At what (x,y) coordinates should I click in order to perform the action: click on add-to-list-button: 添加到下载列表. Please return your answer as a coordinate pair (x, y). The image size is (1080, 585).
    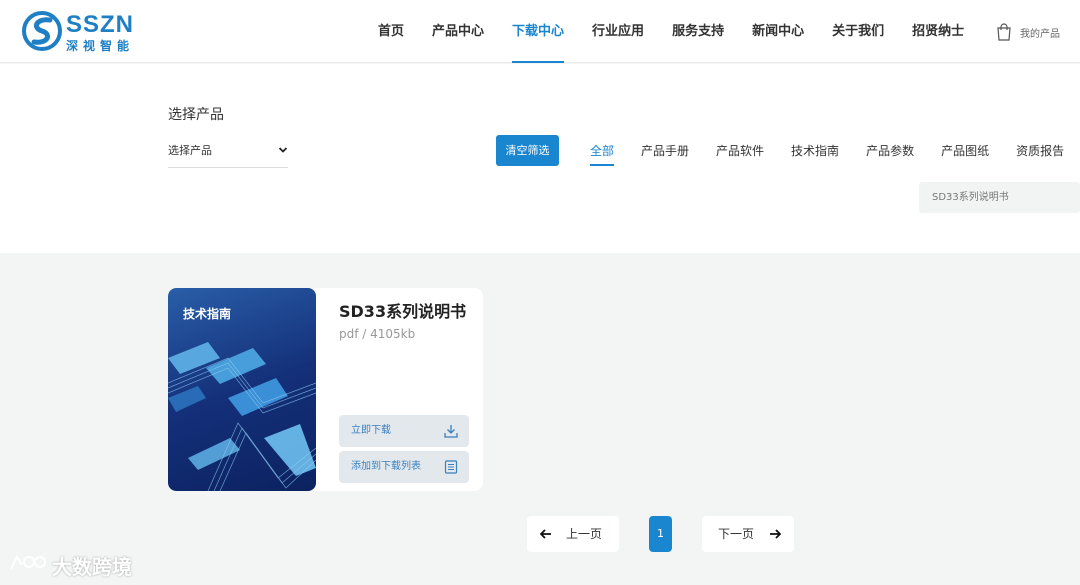
    Looking at the image, I should click on (404, 467).